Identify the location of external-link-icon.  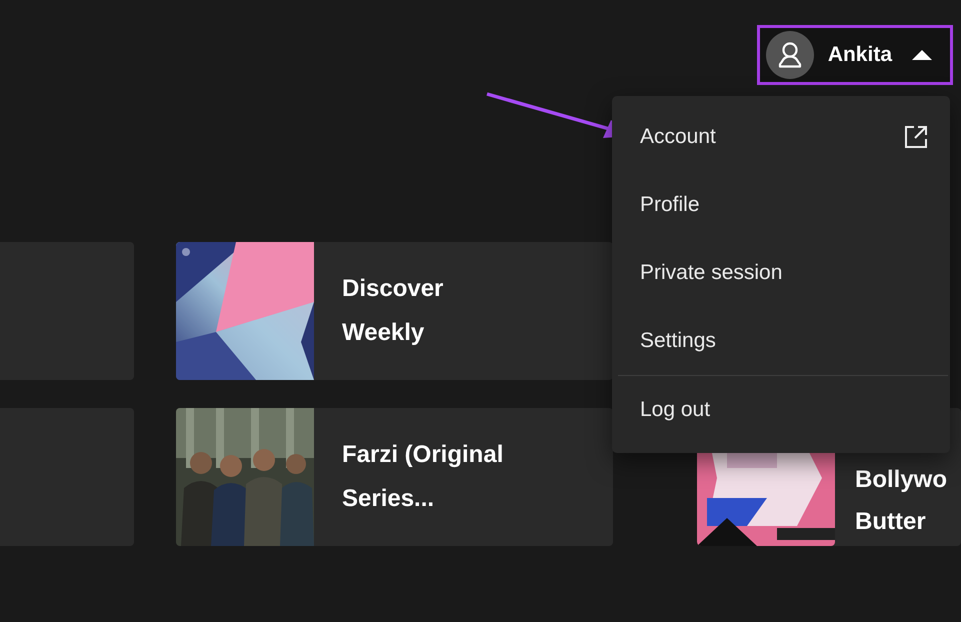
(916, 137).